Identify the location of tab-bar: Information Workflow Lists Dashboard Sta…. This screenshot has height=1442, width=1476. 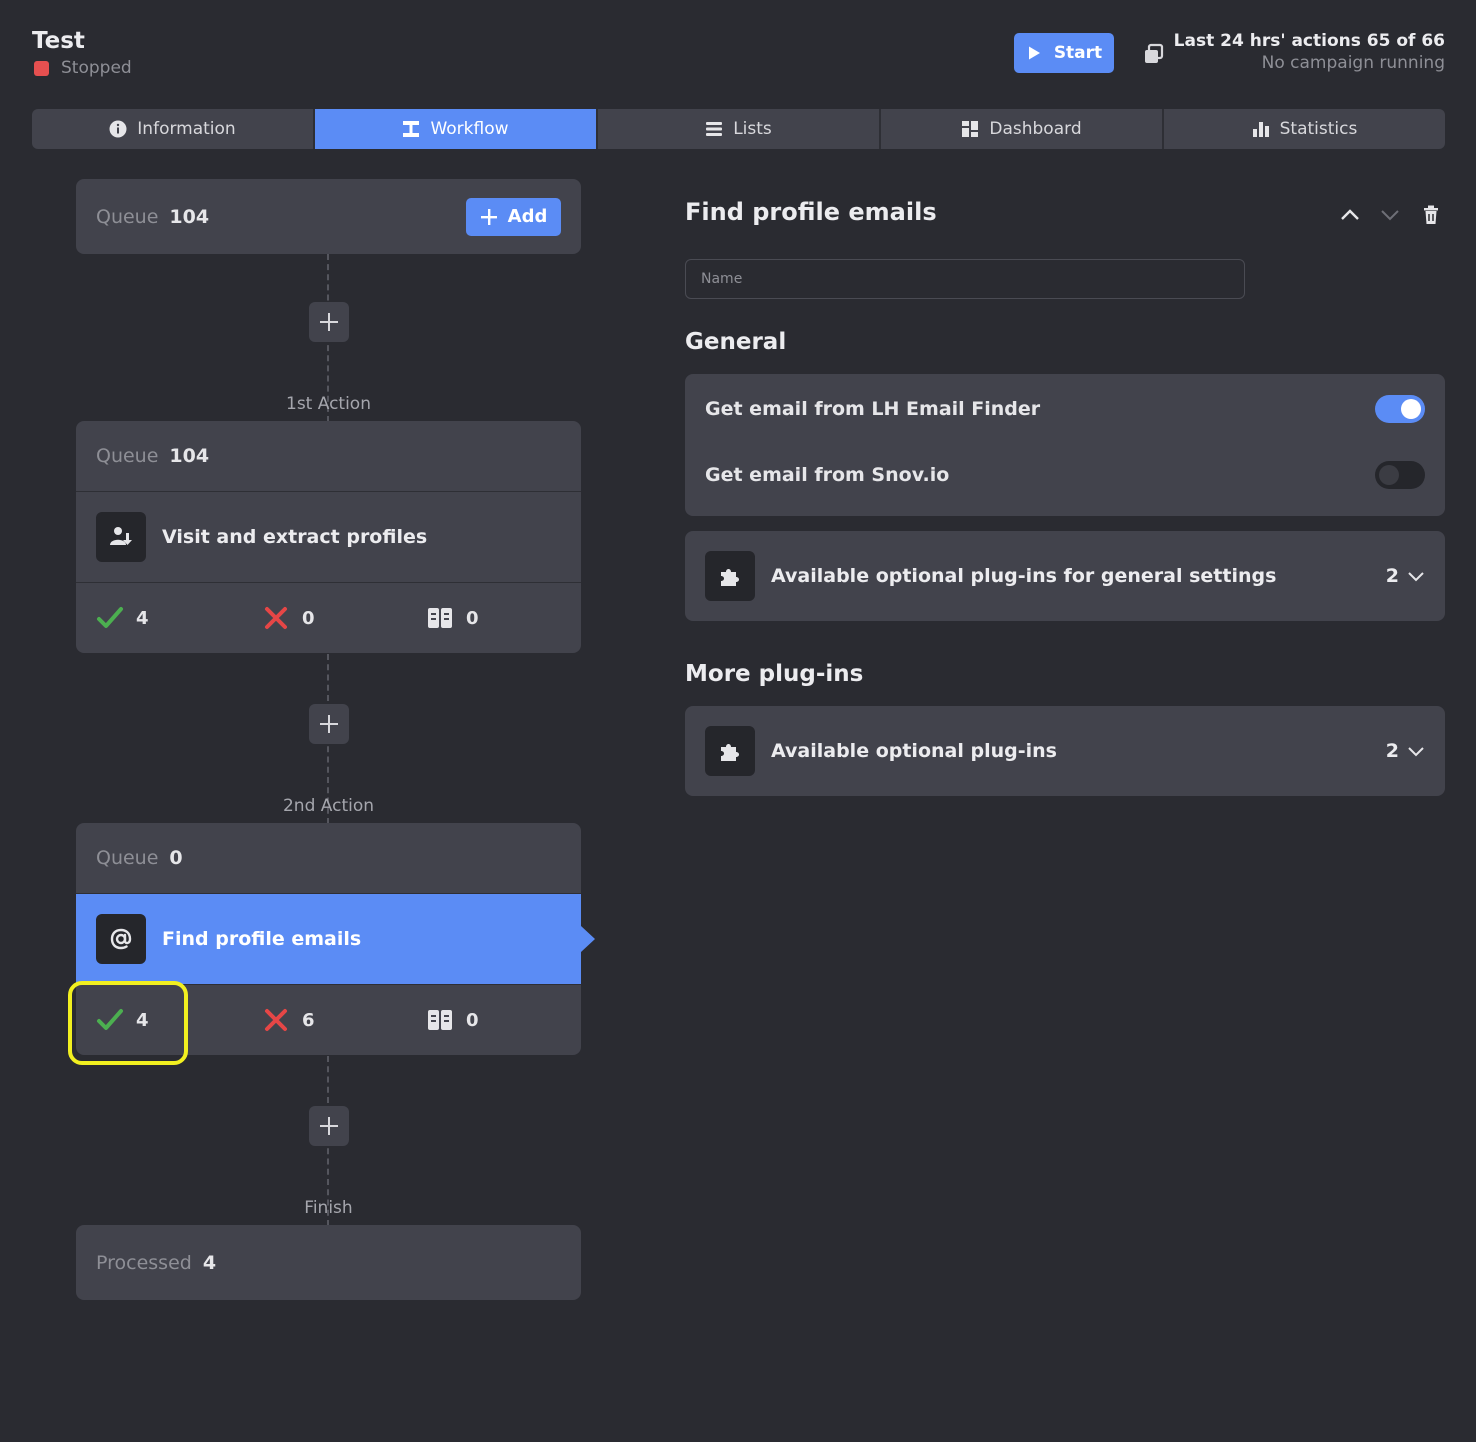
(738, 129).